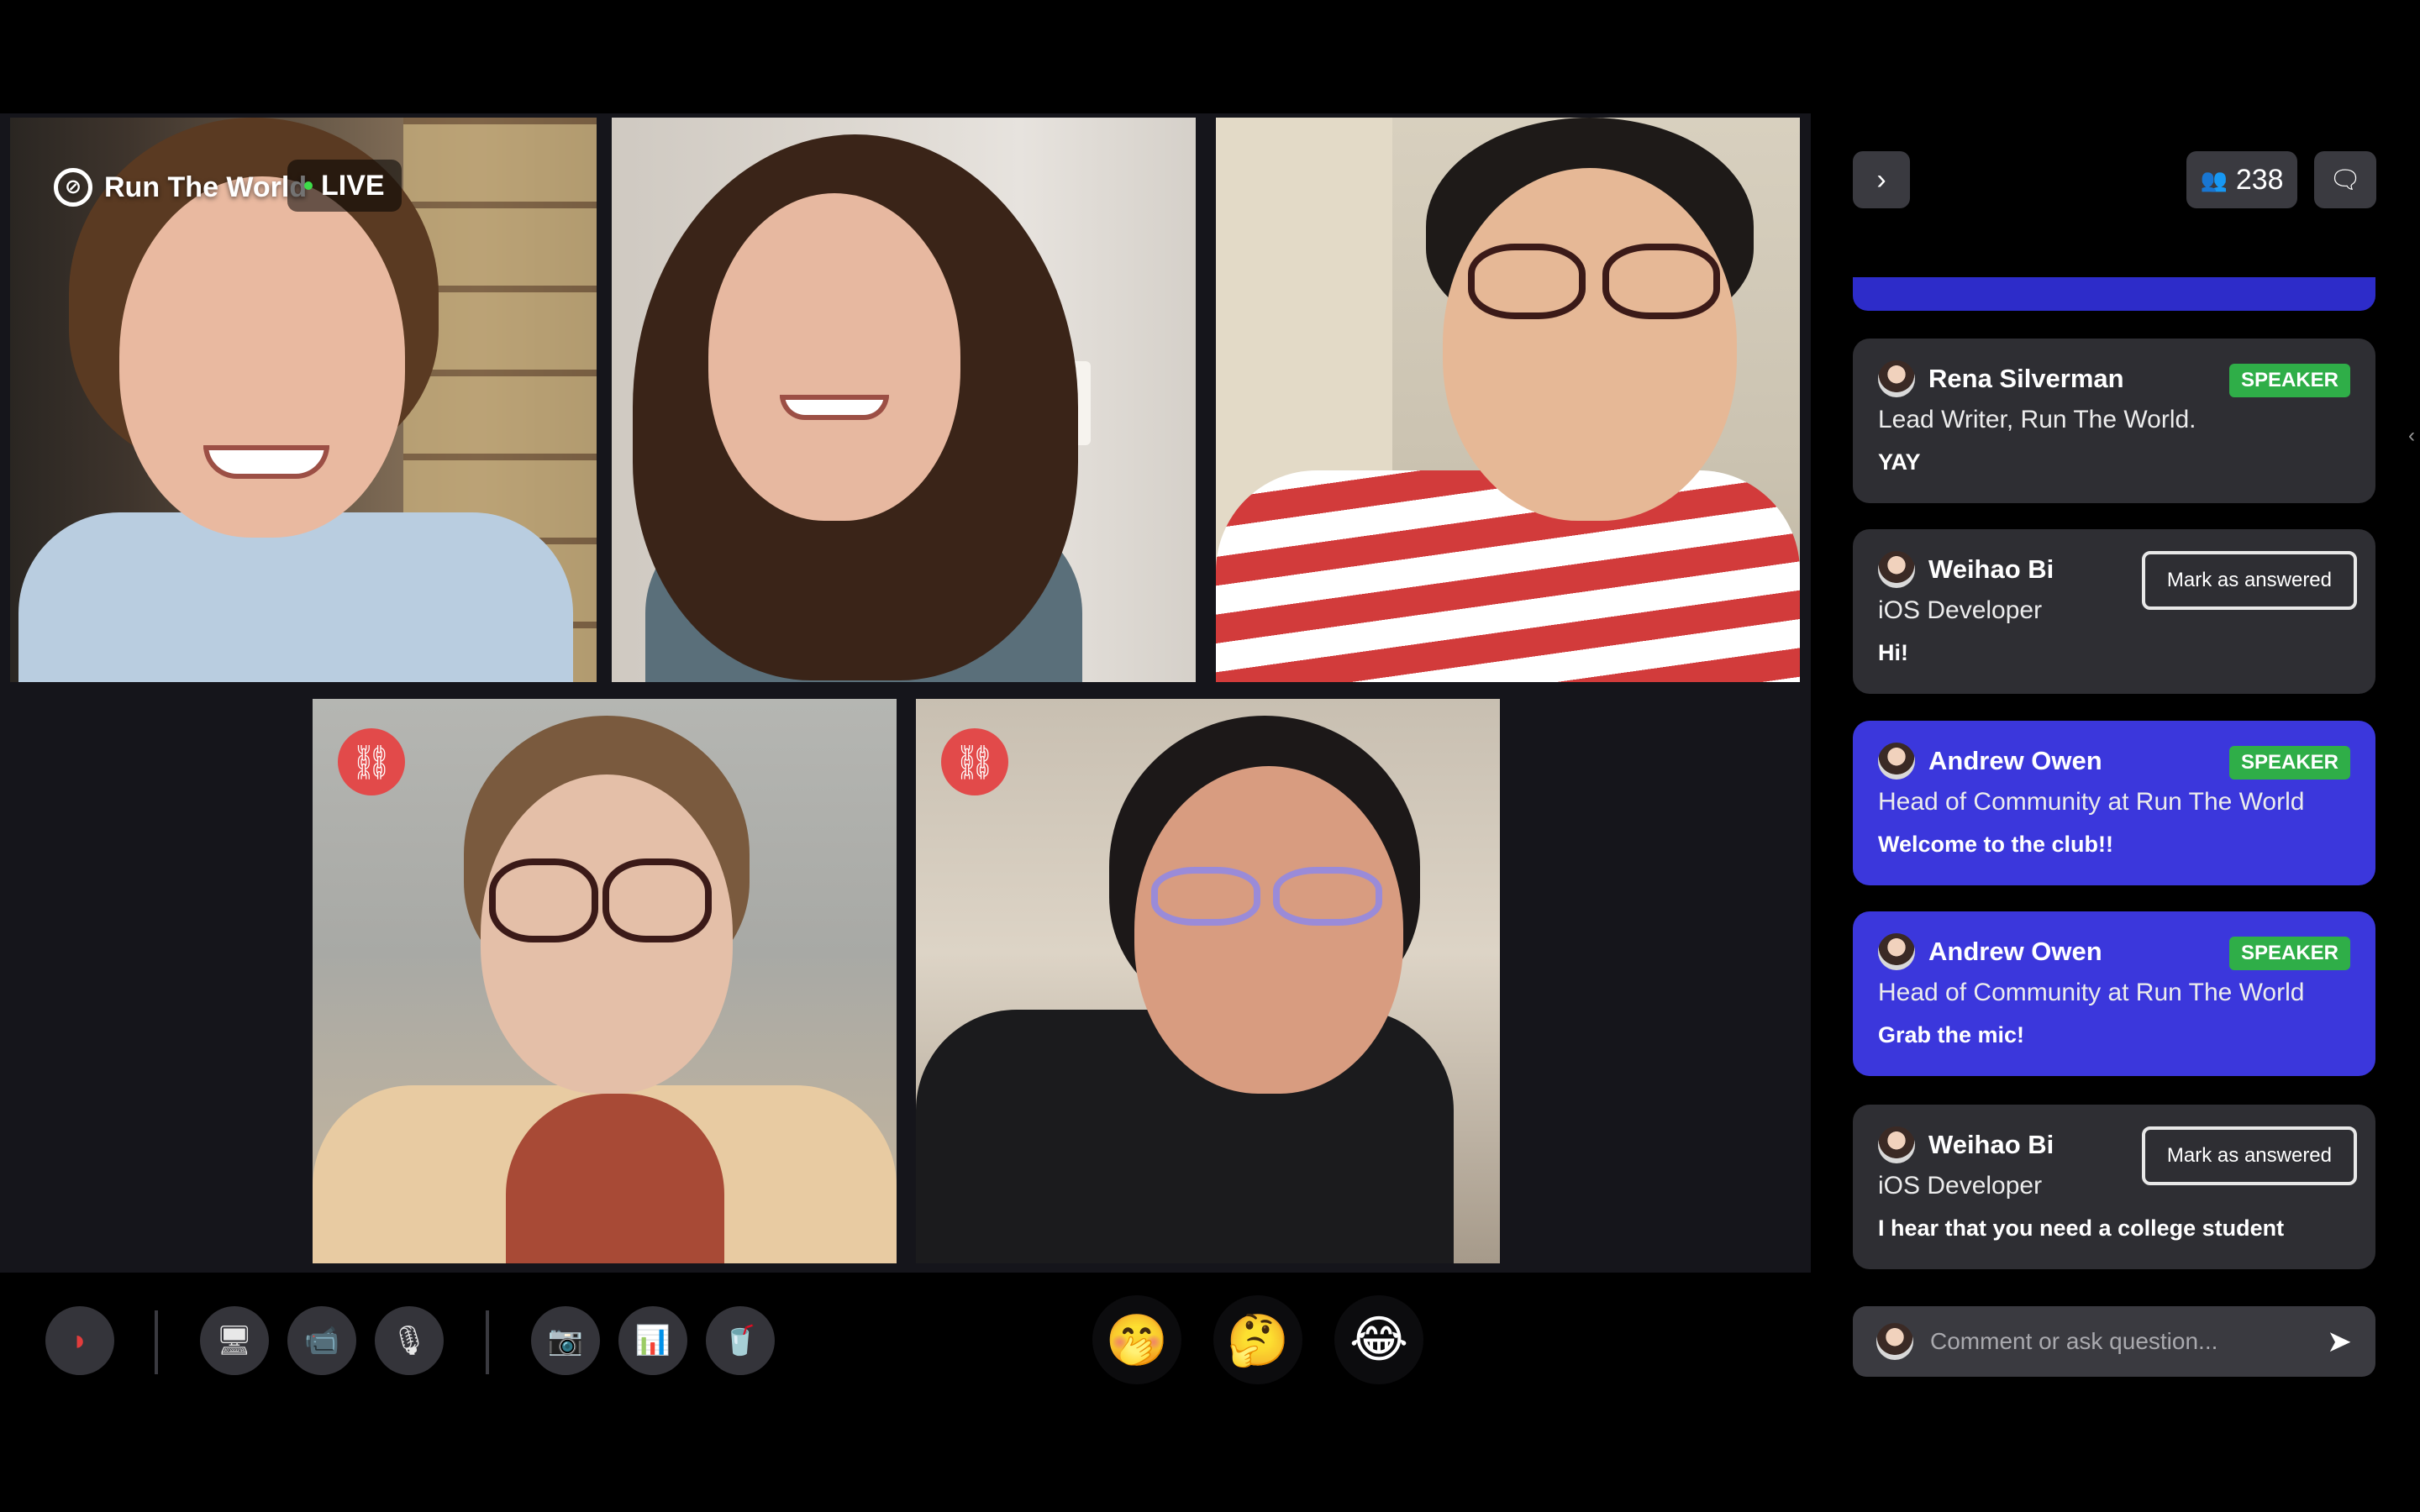 The width and height of the screenshot is (2420, 1512). I want to click on video-tile-active-speaker: ⛓, so click(1208, 981).